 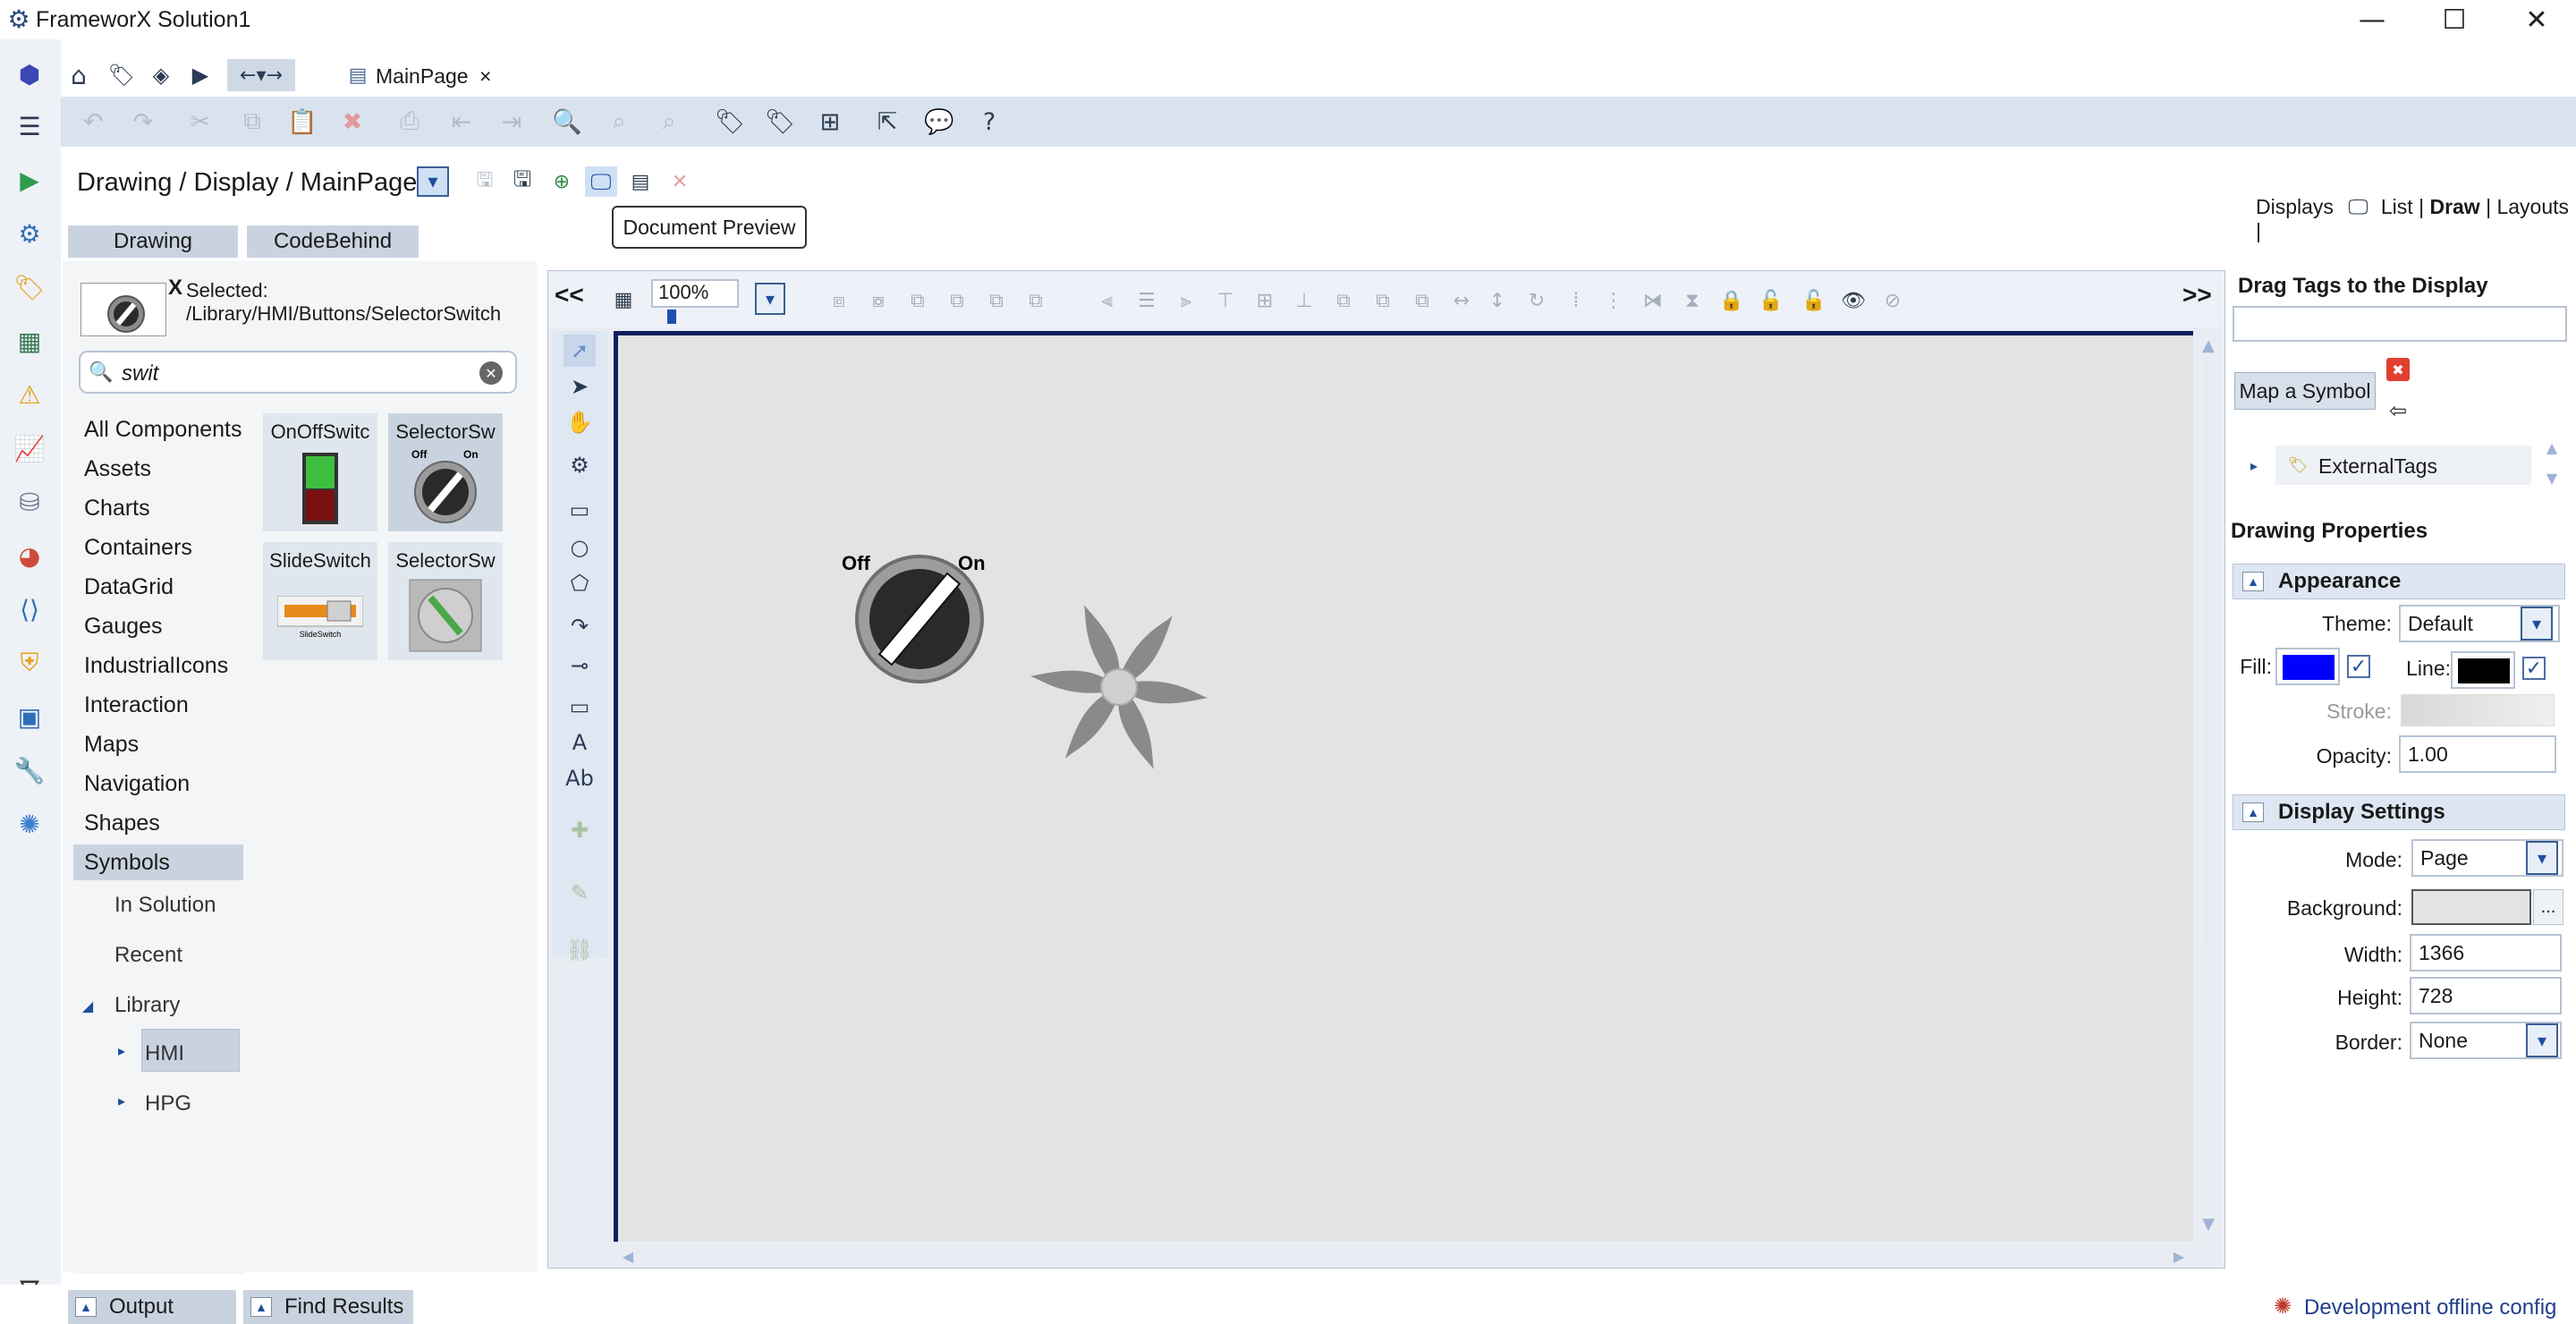 What do you see at coordinates (175, 288) in the screenshot?
I see `clear-selection-button: X` at bounding box center [175, 288].